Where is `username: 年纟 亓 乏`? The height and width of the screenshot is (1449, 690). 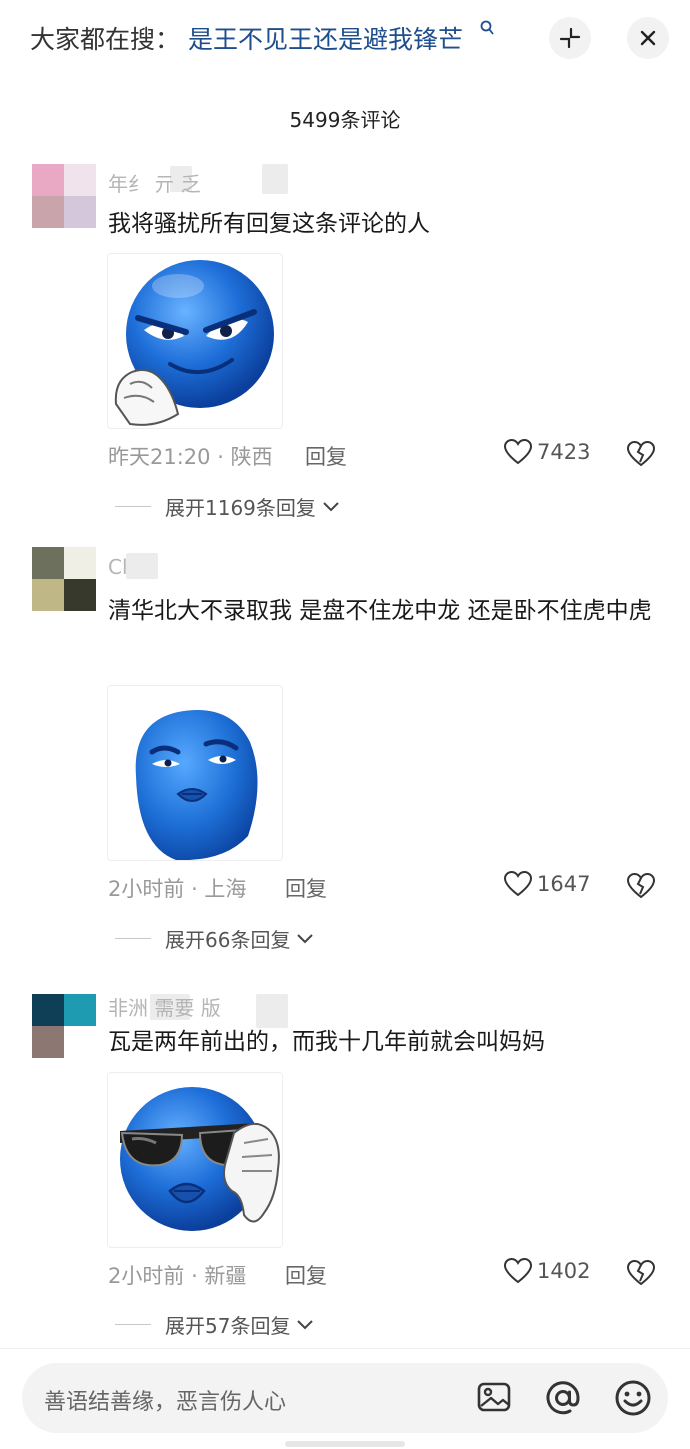
username: 年纟 亓 乏 is located at coordinates (154, 182).